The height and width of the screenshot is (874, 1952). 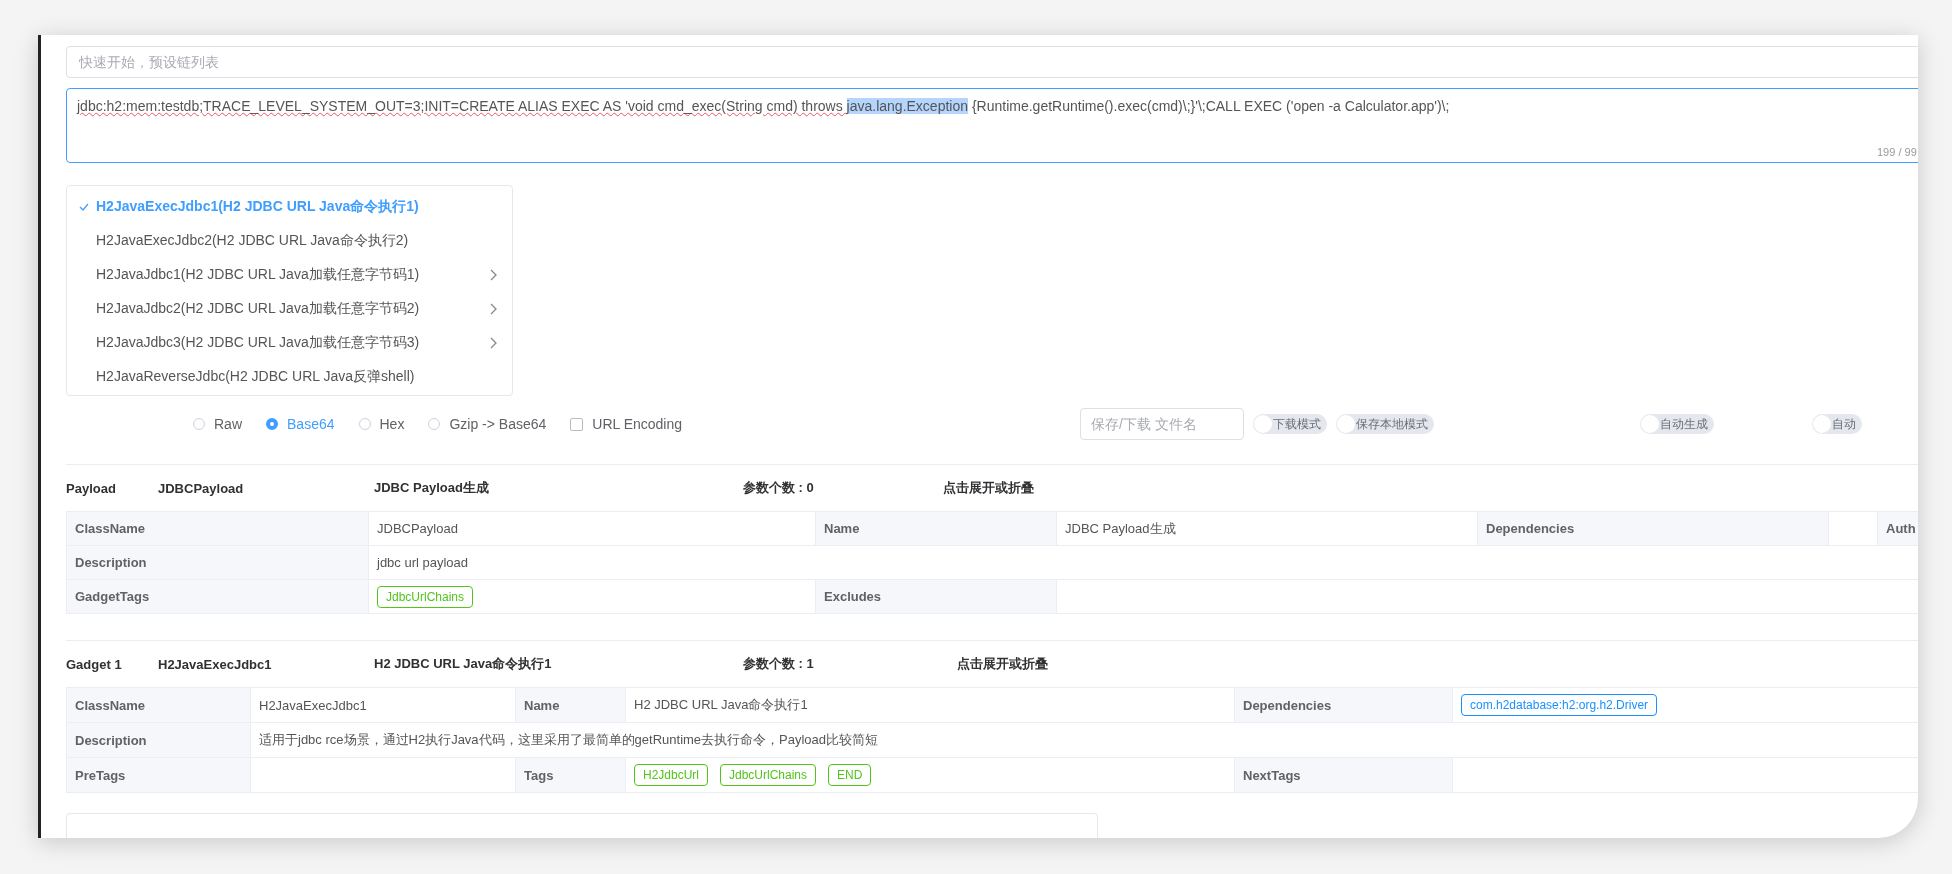 What do you see at coordinates (1084, 740) in the screenshot?
I see `table-cell: 适用于jdbc rce场景，通过H2执行Java代码，这里采用了最简单的getRuntime去执行命令，Payload比较简短` at bounding box center [1084, 740].